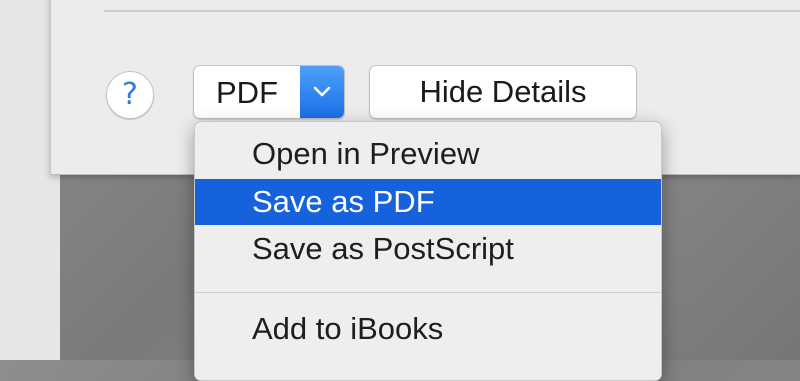 This screenshot has height=381, width=800. I want to click on question-mark-icon: ?, so click(130, 94).